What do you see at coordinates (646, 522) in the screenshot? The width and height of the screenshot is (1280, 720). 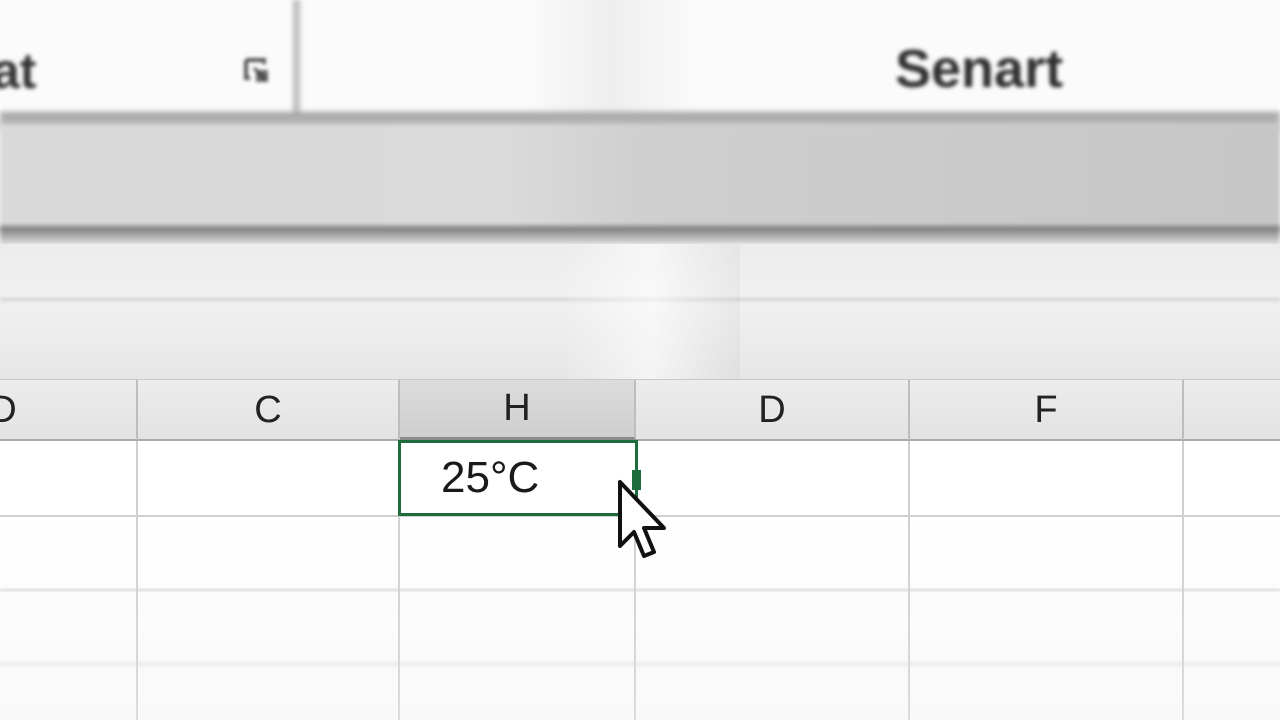 I see `mouse-pointer-icon` at bounding box center [646, 522].